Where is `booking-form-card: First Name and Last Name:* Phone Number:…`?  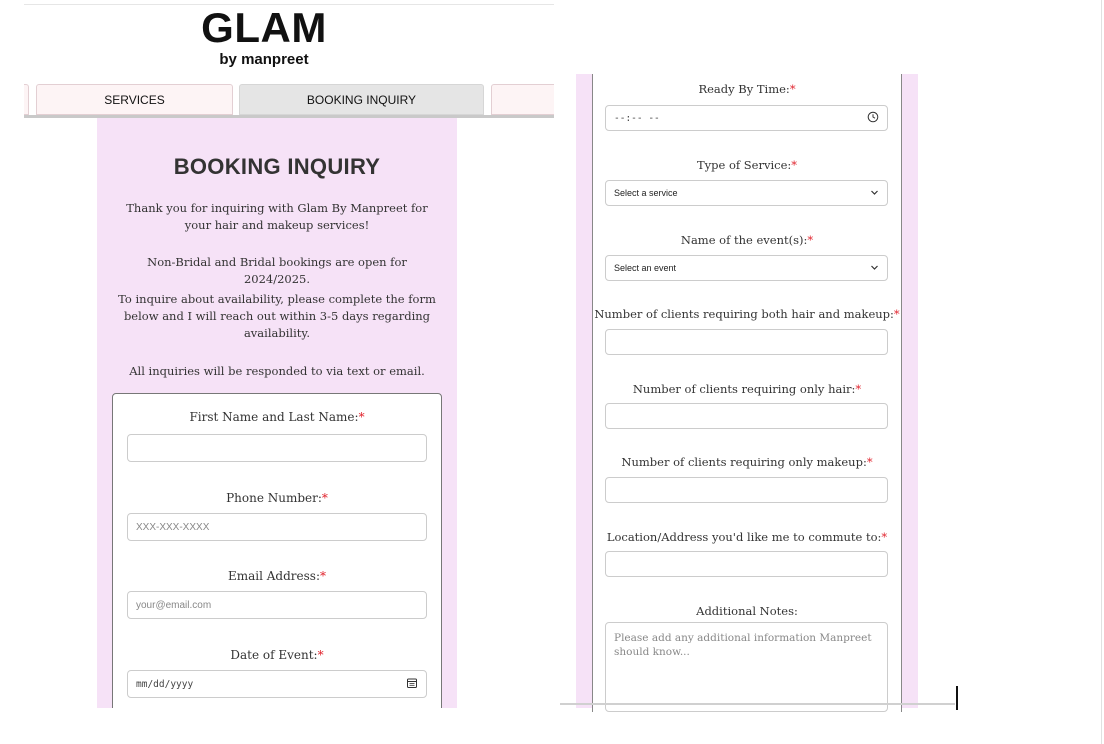 booking-form-card: First Name and Last Name:* Phone Number:… is located at coordinates (277, 550).